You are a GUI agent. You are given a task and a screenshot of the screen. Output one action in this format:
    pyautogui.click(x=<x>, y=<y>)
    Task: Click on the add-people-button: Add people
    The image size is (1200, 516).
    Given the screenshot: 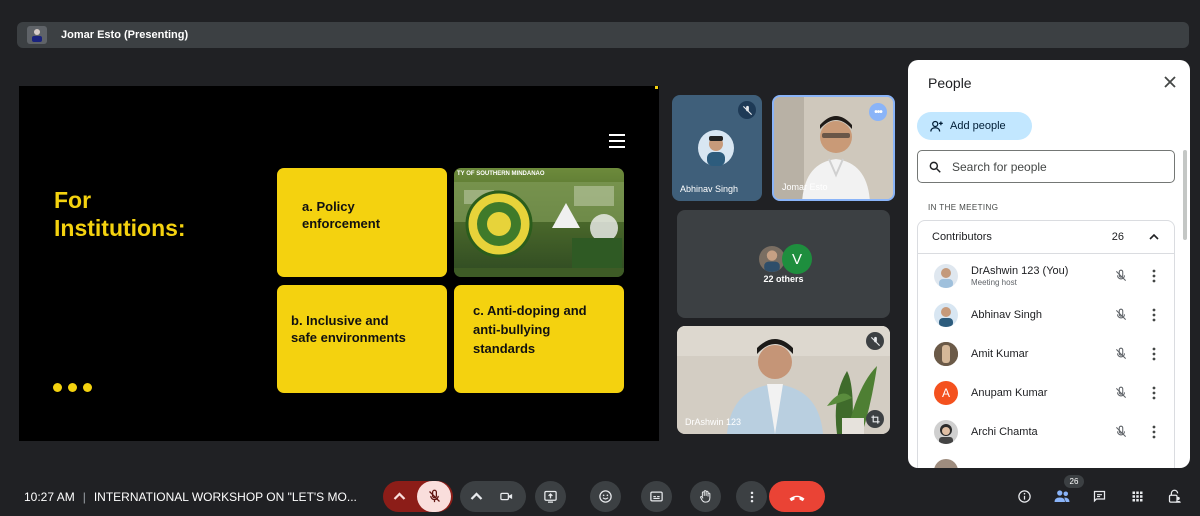 What is the action you would take?
    pyautogui.click(x=974, y=126)
    